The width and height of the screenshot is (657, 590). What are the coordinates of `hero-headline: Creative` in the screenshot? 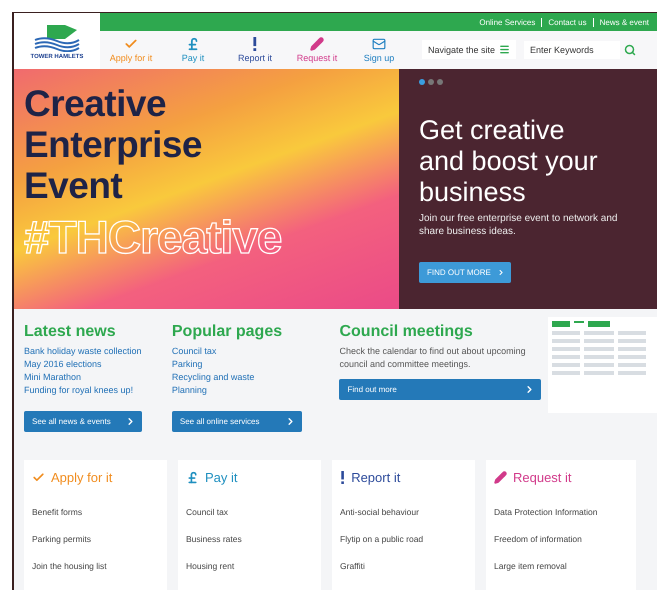 It's located at (96, 103).